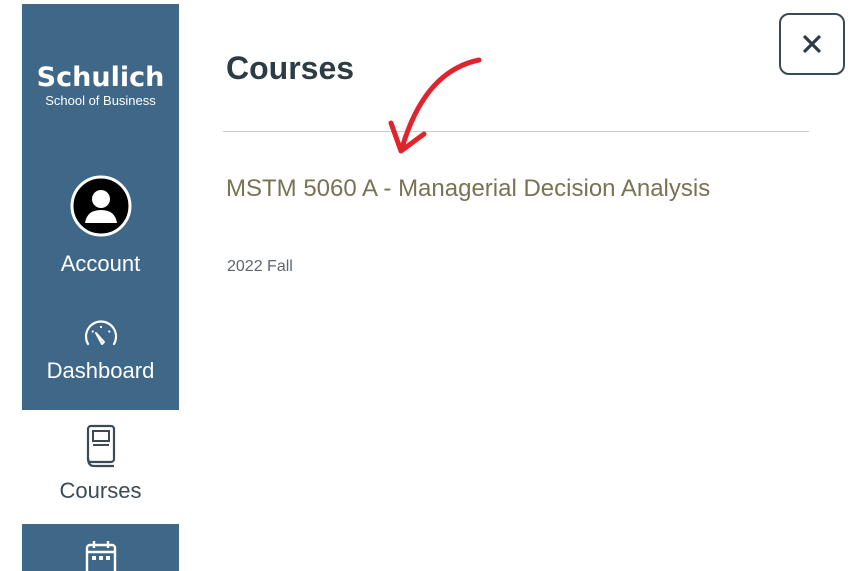 The height and width of the screenshot is (571, 859). What do you see at coordinates (100, 77) in the screenshot?
I see `brand-name: Schulich` at bounding box center [100, 77].